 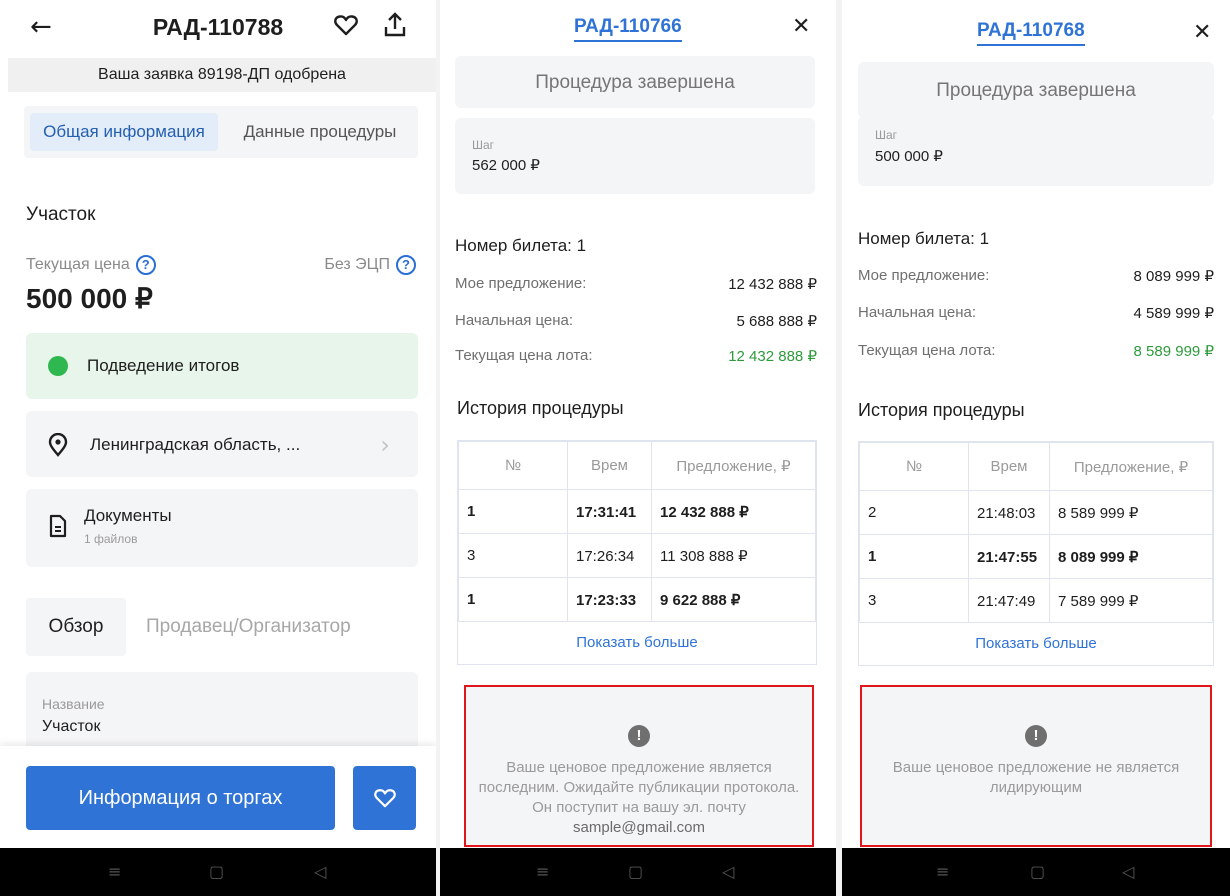 What do you see at coordinates (180, 798) in the screenshot?
I see `auction-info-button: Информация о торгах` at bounding box center [180, 798].